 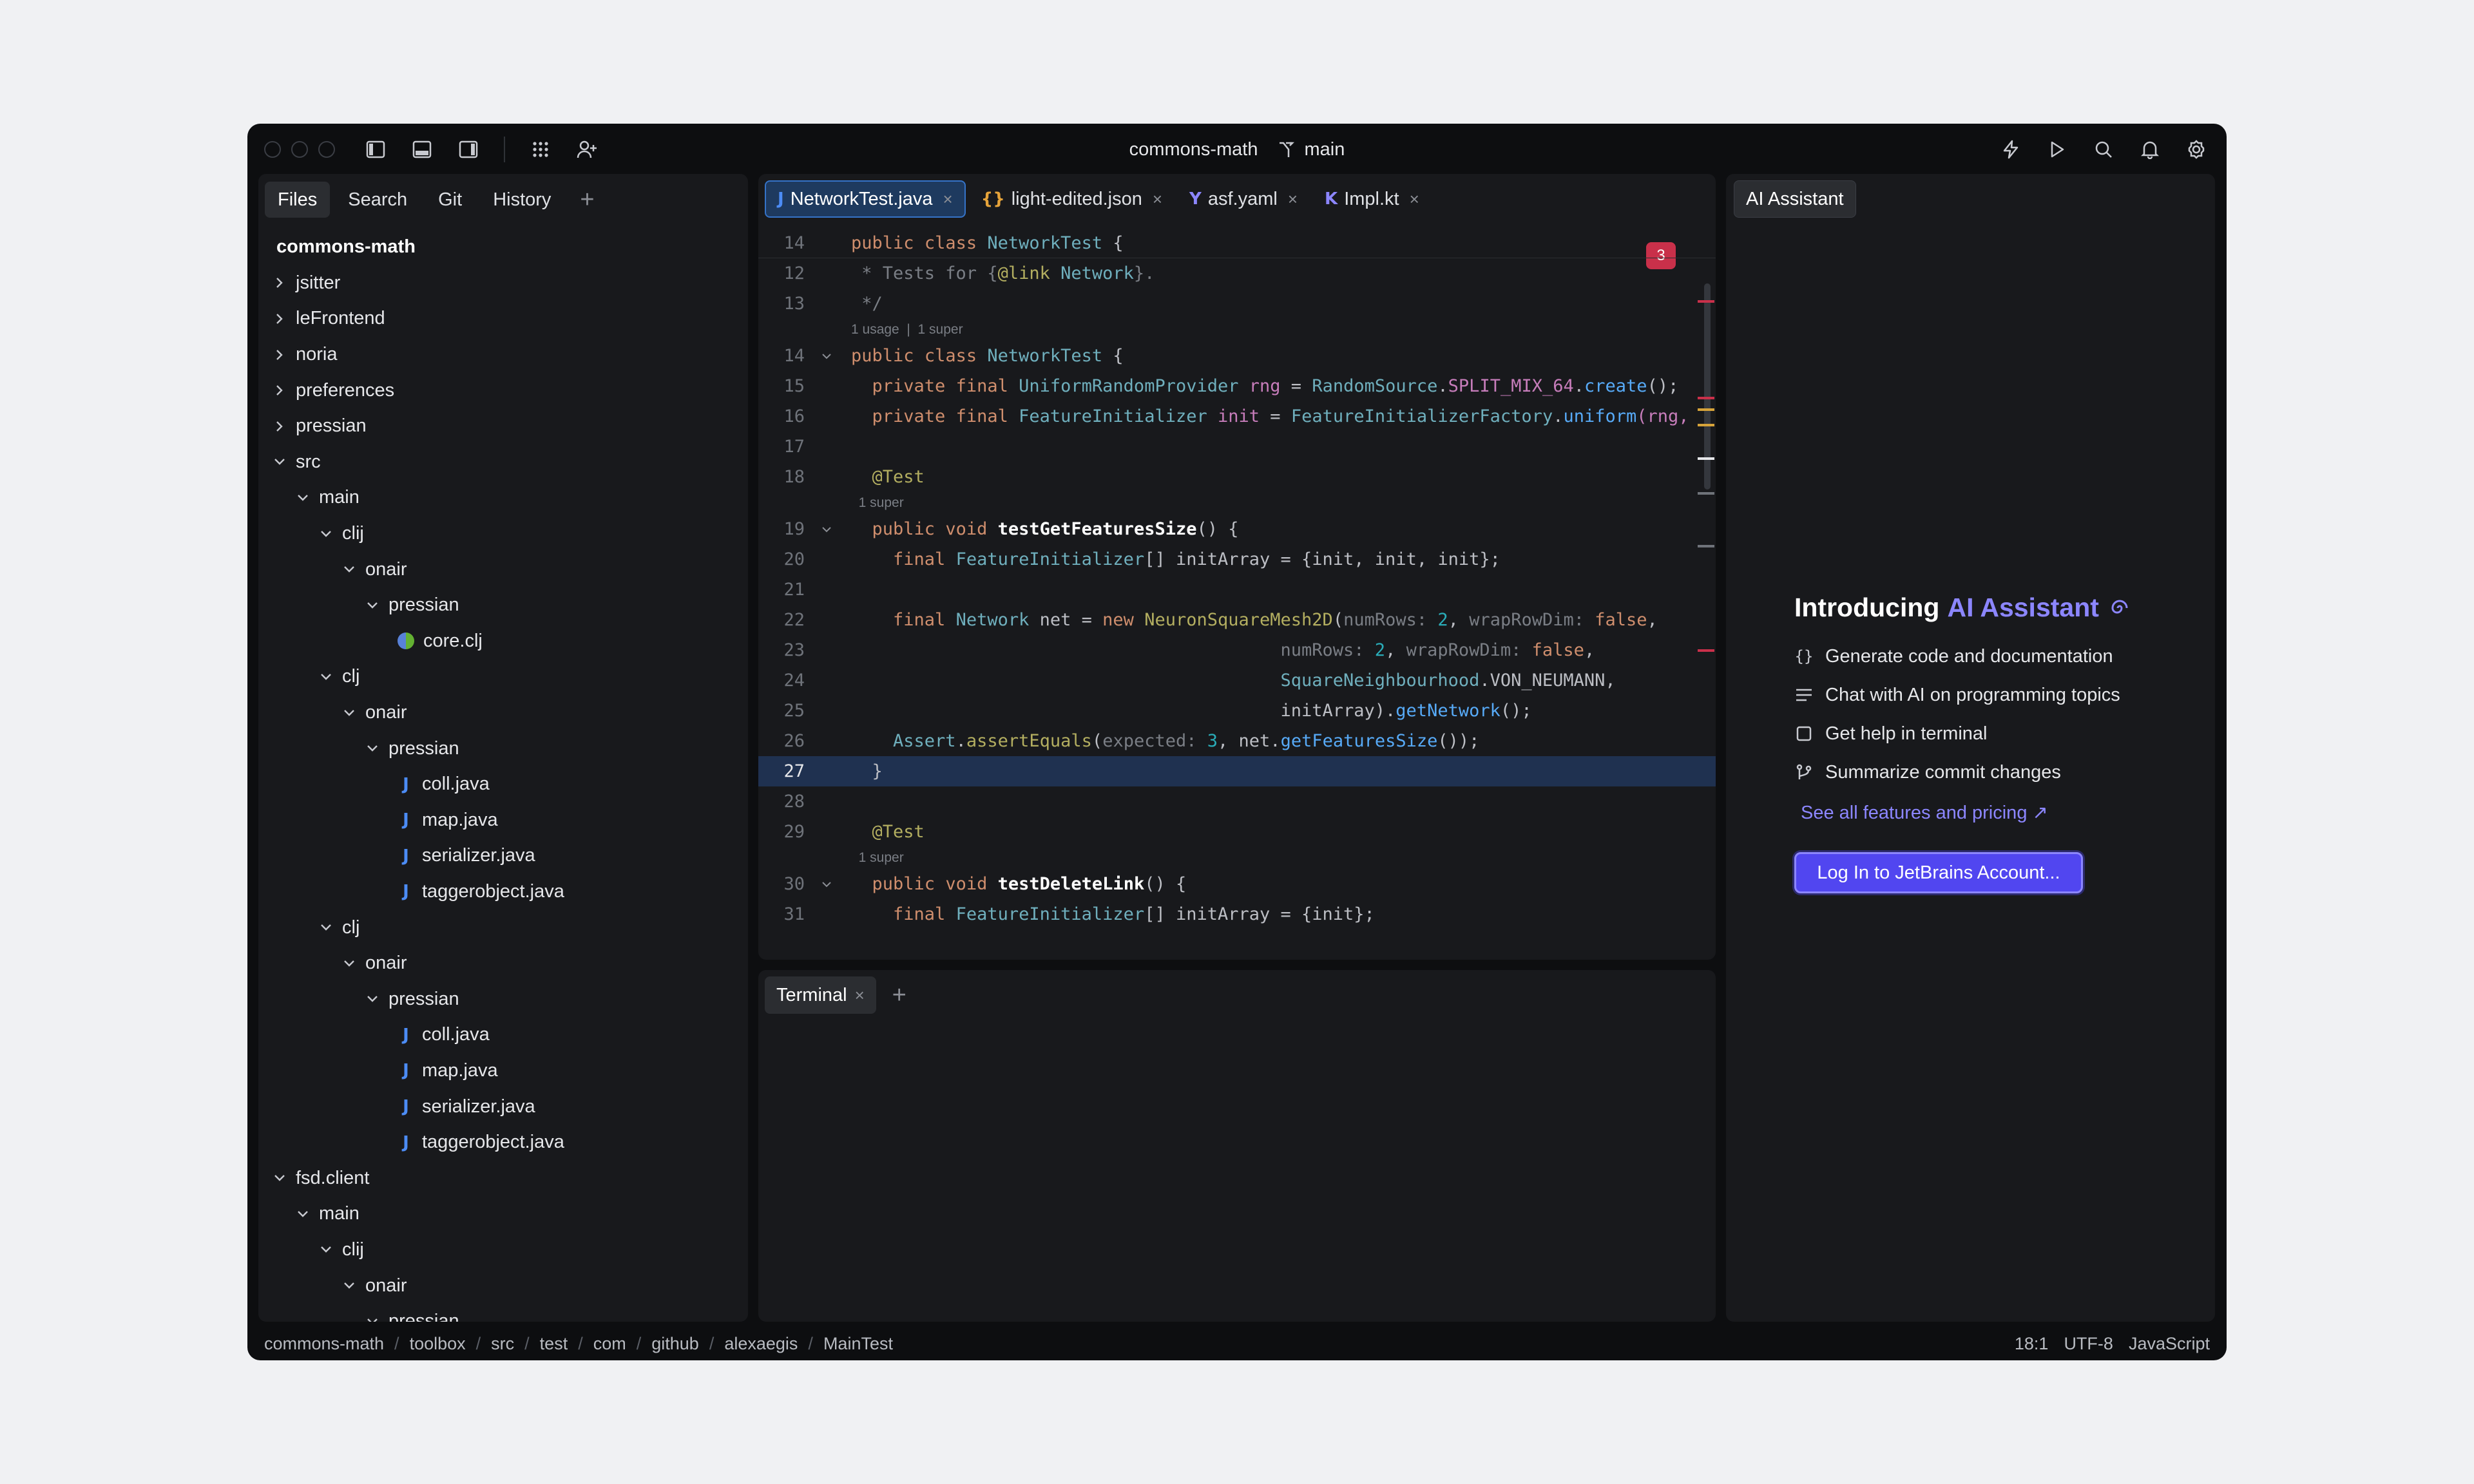 I want to click on tree-file: core.clj, so click(x=503, y=641).